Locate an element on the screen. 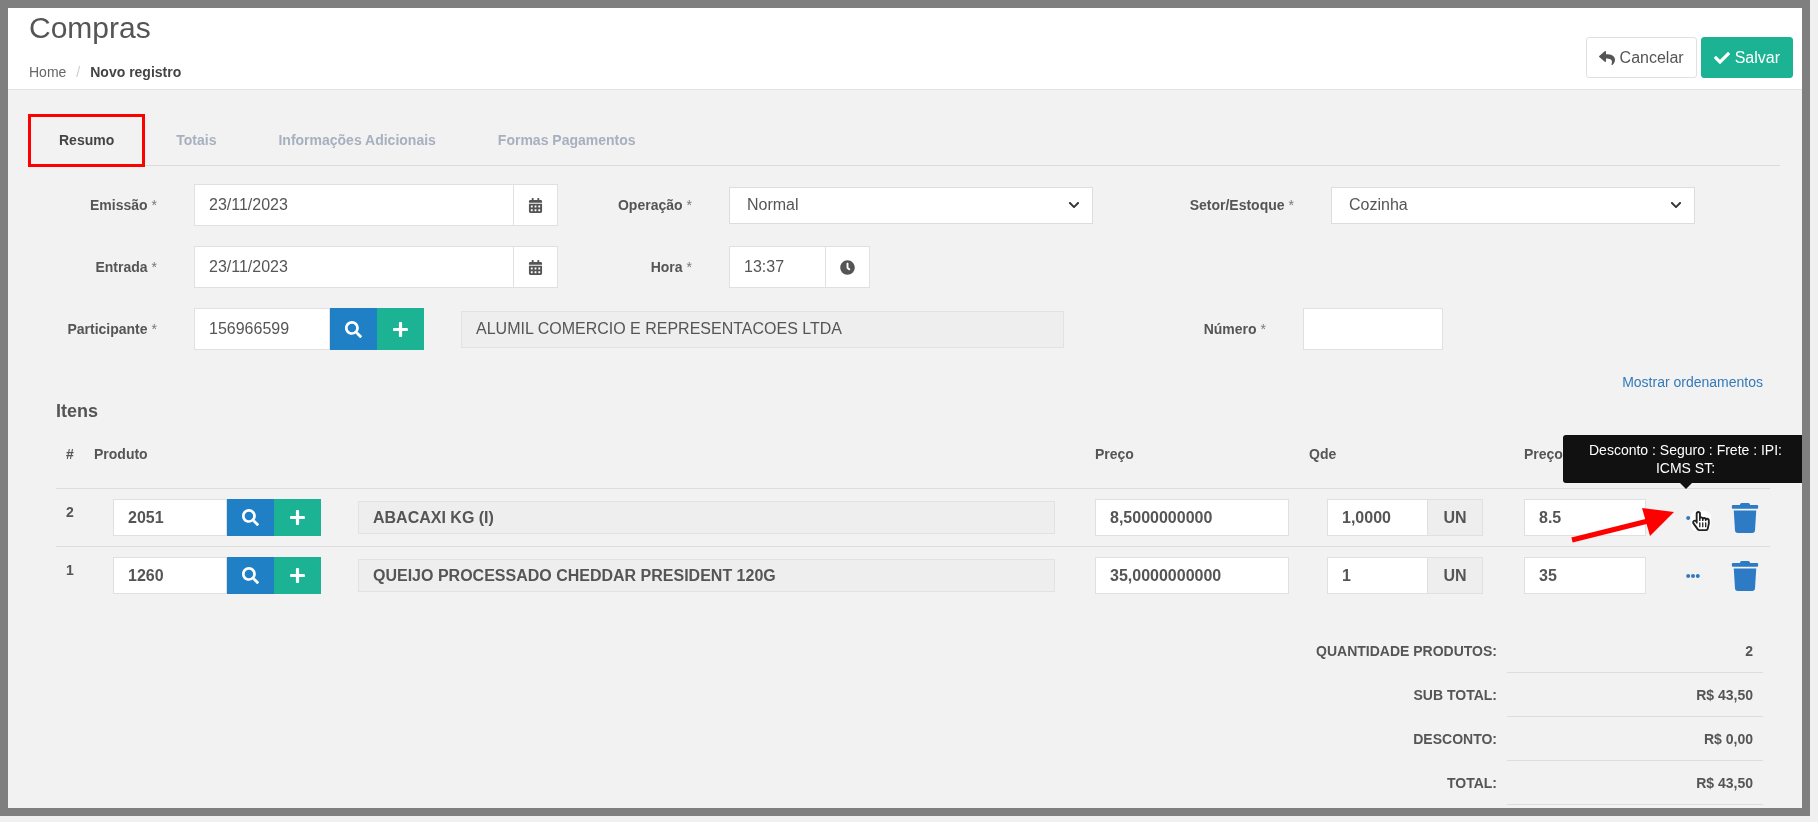 The height and width of the screenshot is (822, 1818). select-field: Normal is located at coordinates (911, 205).